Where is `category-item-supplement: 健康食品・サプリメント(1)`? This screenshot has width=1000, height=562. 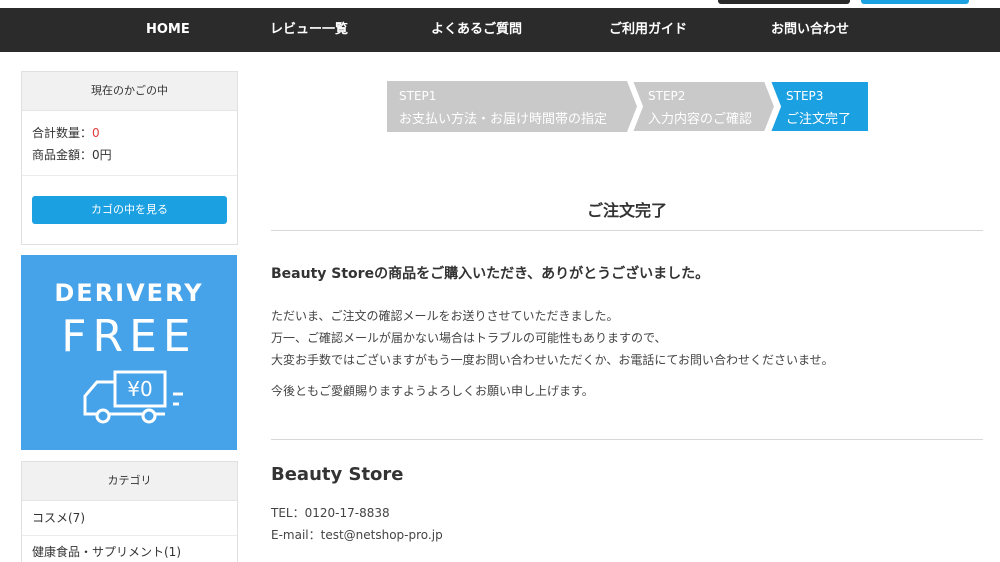 category-item-supplement: 健康食品・サプリメント(1) is located at coordinates (106, 551).